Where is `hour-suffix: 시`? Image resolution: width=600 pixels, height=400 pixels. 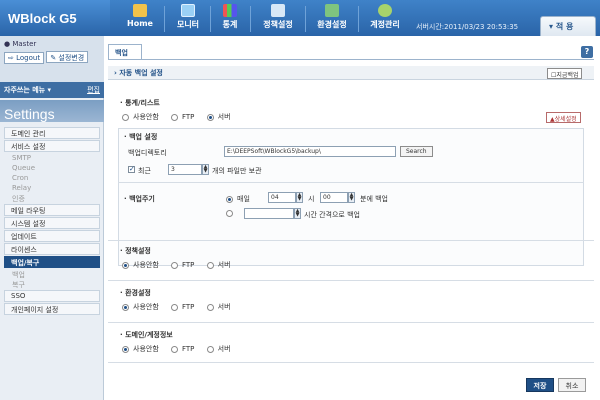 hour-suffix: 시 is located at coordinates (311, 199).